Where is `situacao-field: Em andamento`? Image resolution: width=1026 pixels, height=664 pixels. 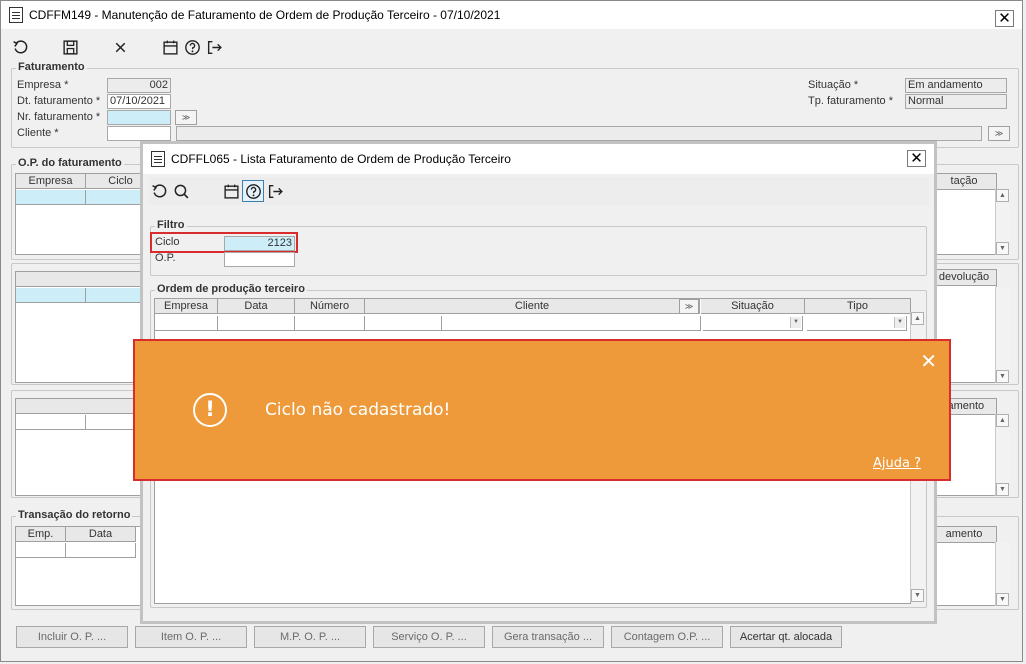
situacao-field: Em andamento is located at coordinates (956, 85).